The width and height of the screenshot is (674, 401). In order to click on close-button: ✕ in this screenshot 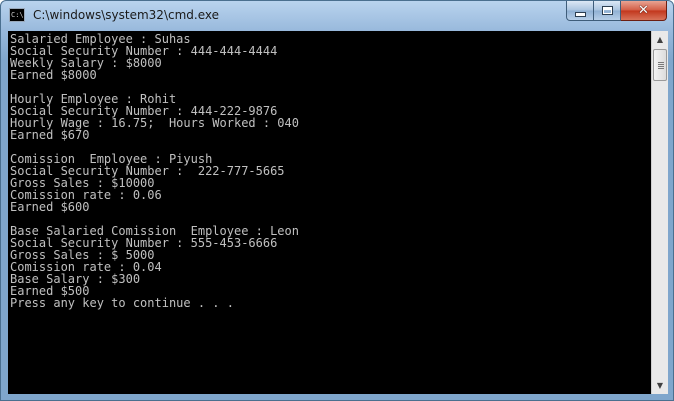, I will do `click(644, 11)`.